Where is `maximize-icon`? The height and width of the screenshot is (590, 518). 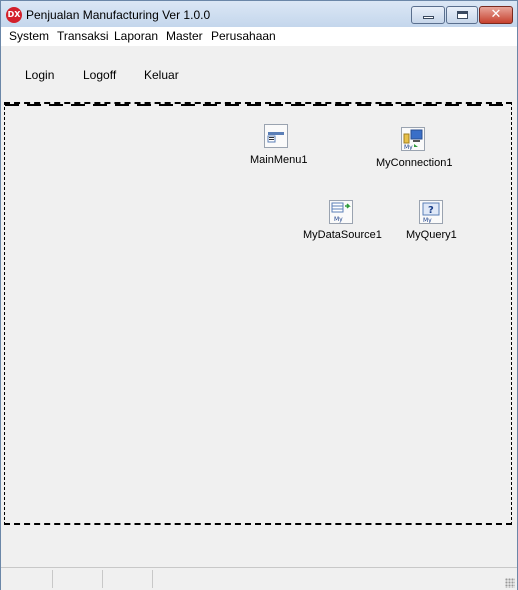 maximize-icon is located at coordinates (462, 15).